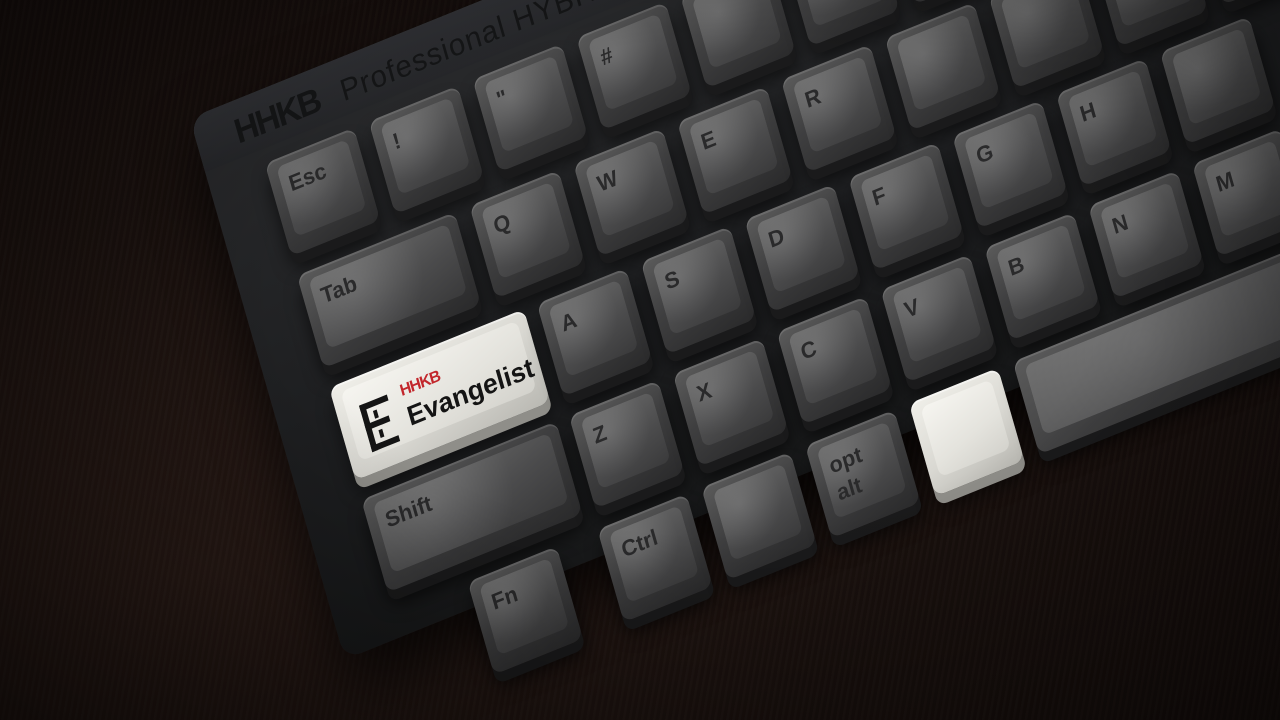  I want to click on key-legend: H, so click(1088, 111).